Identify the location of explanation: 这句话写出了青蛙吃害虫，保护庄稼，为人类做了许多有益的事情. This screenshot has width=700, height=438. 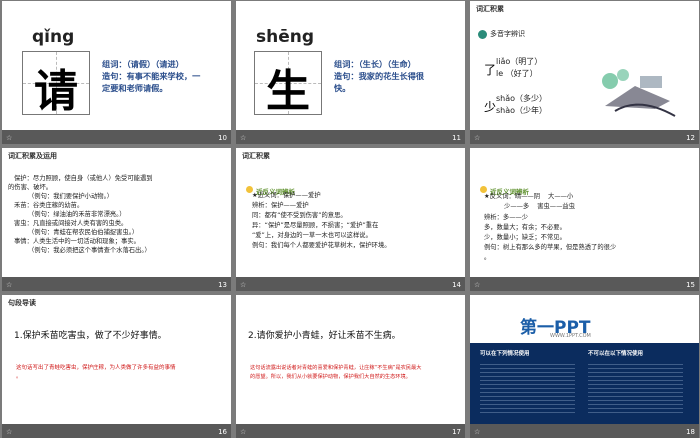
(96, 368).